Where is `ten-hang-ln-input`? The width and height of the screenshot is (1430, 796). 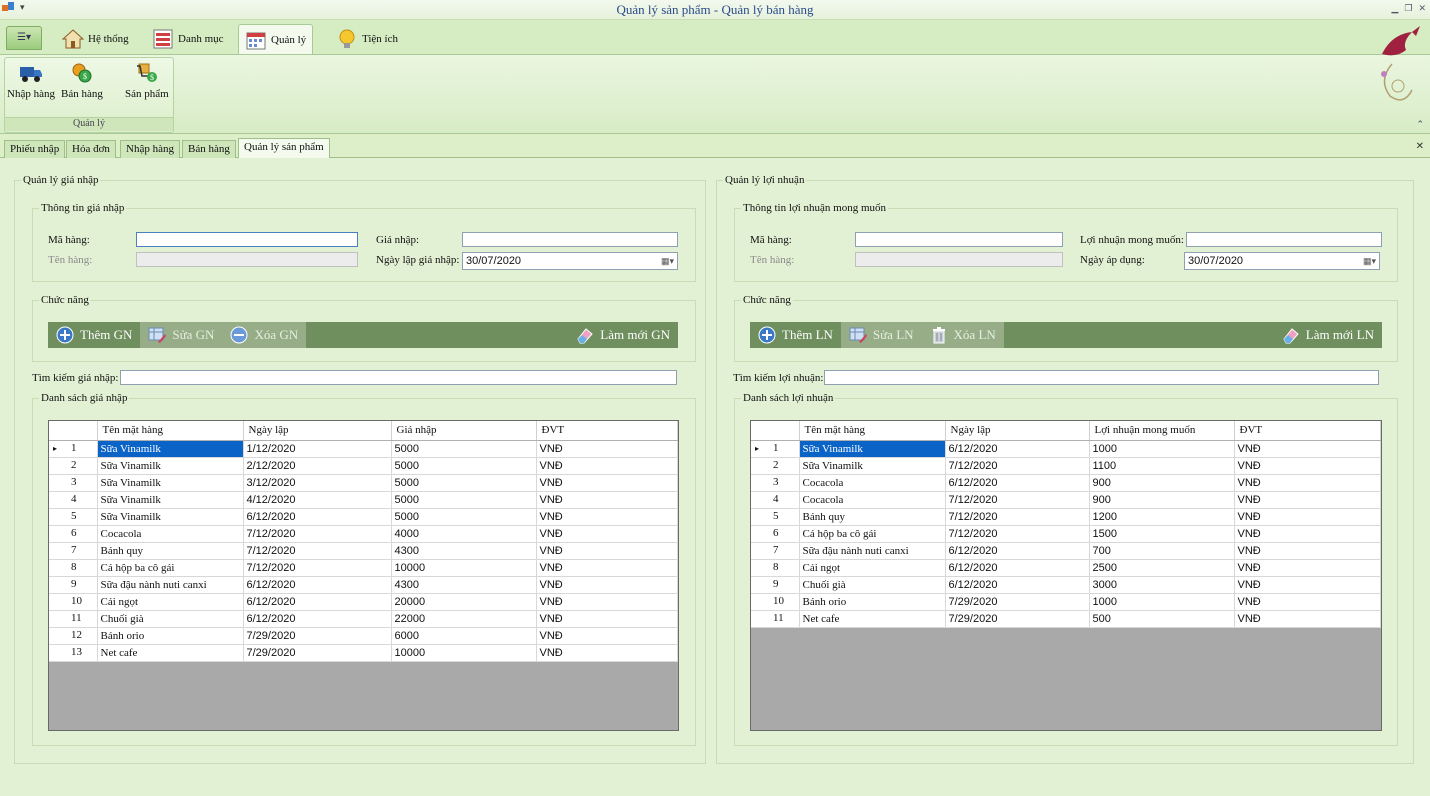
ten-hang-ln-input is located at coordinates (959, 259).